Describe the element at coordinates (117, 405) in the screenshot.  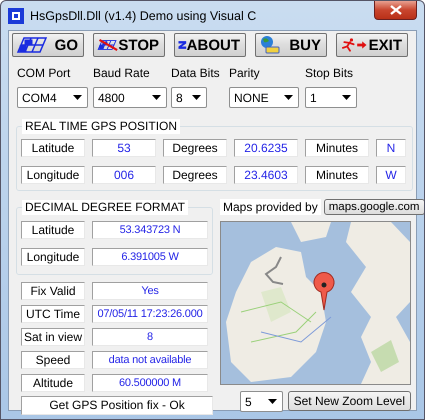
I see `status-message: Get GPS Position fix - Ok` at that location.